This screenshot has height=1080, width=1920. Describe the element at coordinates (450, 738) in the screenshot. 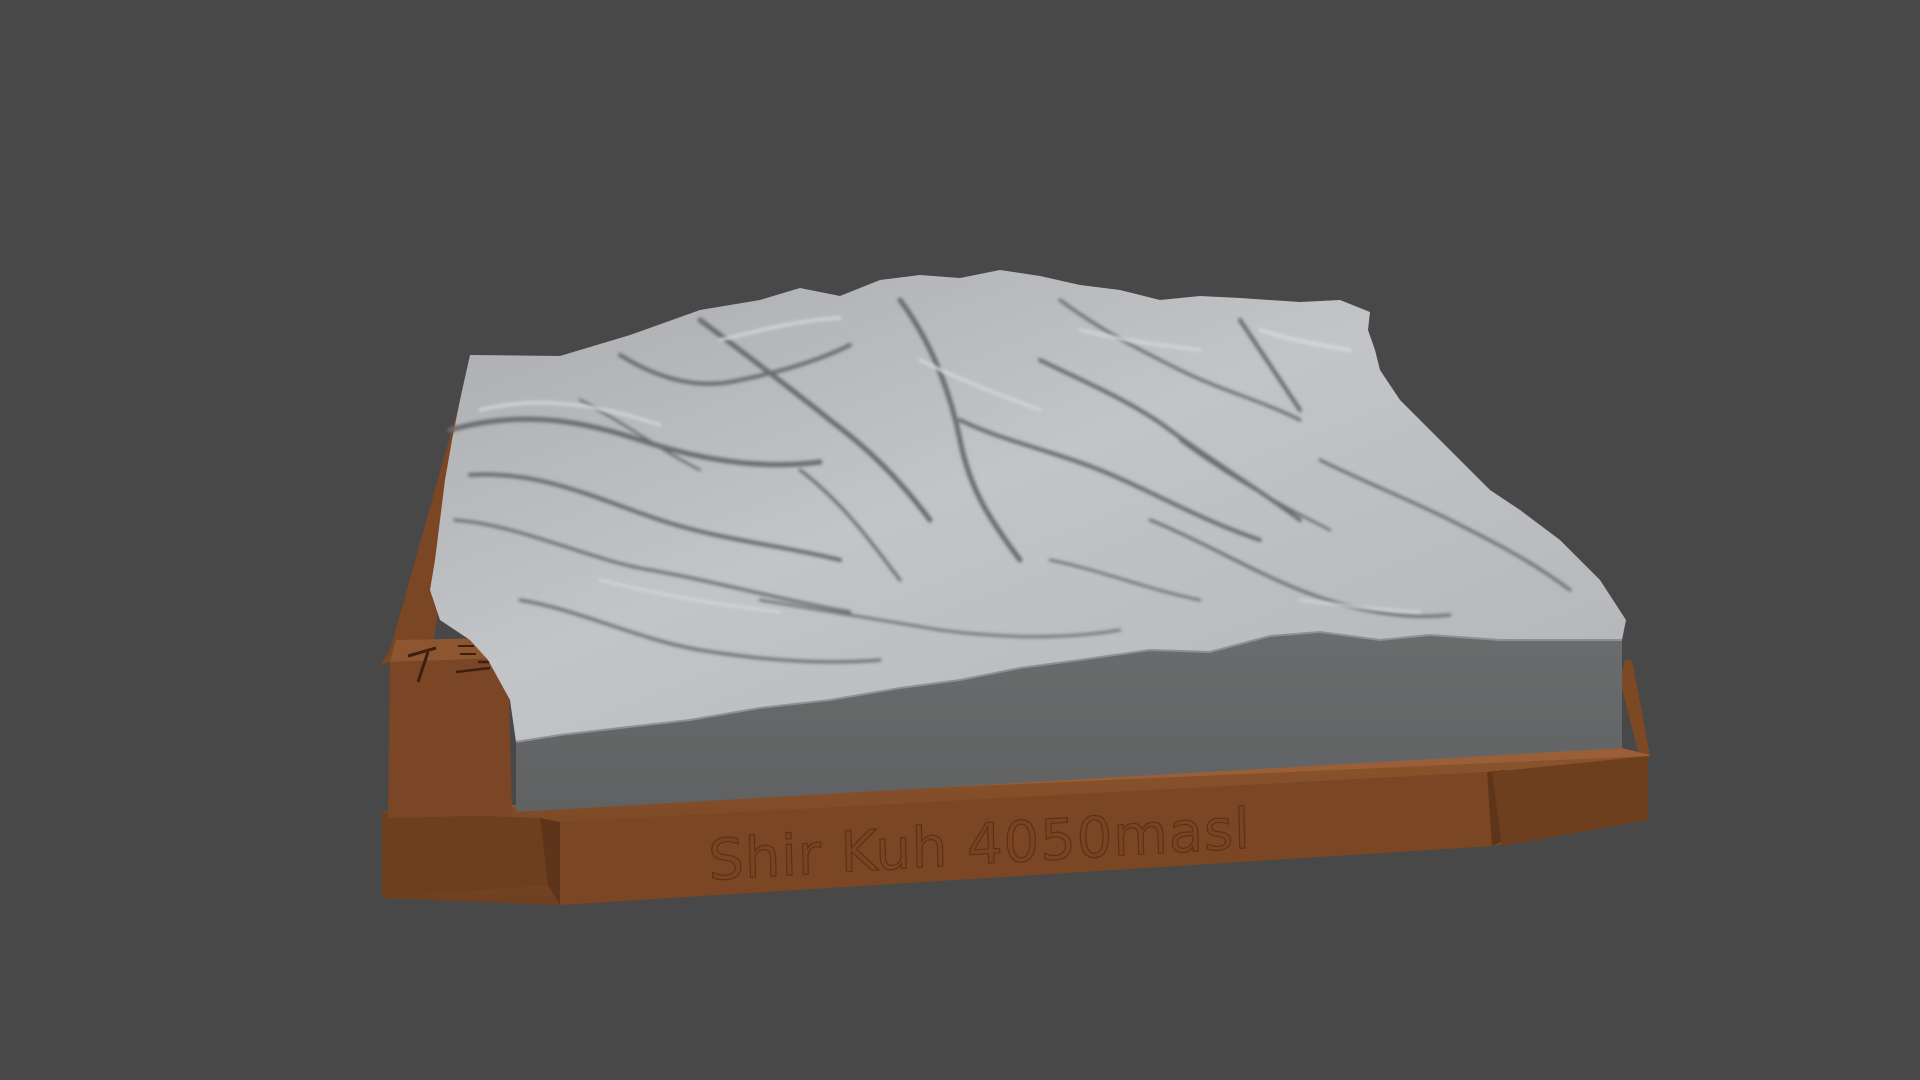

I see `corner-block-front` at that location.